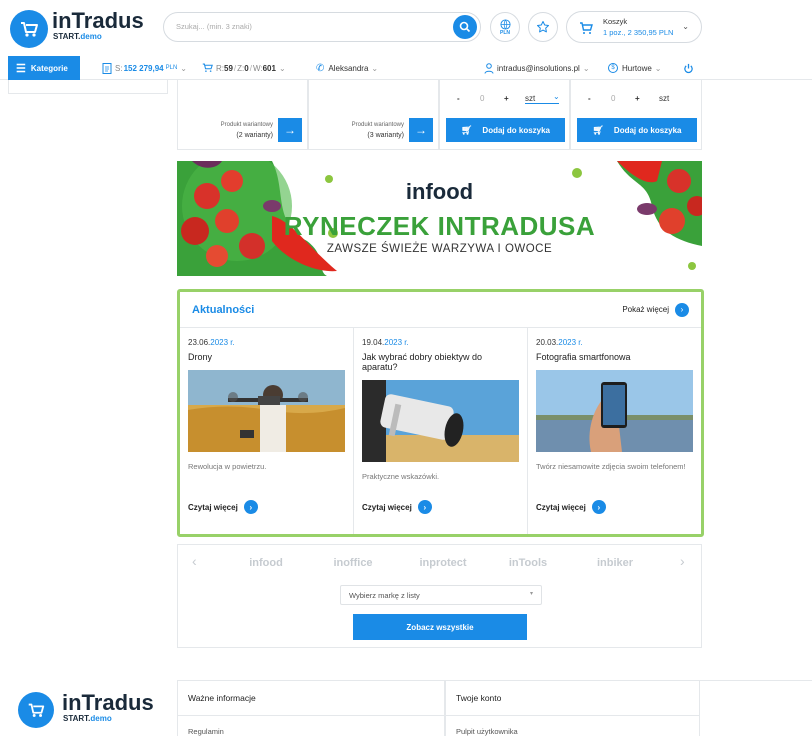 This screenshot has width=812, height=736. What do you see at coordinates (222, 698) in the screenshot?
I see `footer-col-title: Ważne informacje` at bounding box center [222, 698].